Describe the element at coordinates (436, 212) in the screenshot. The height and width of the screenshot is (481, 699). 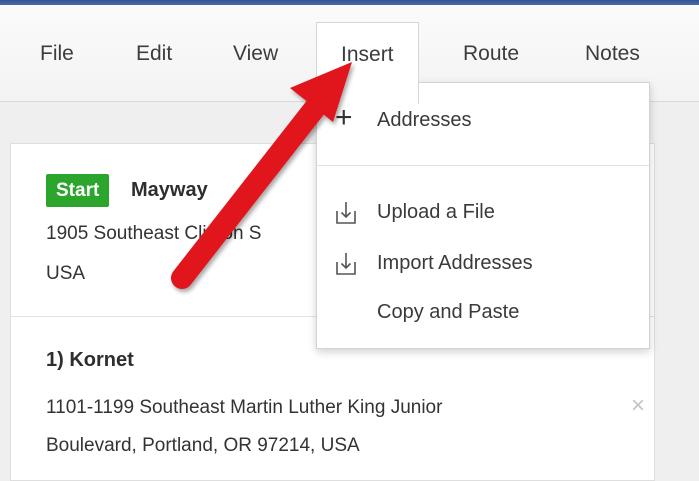
I see `menu-item-upload-file-label: Upload a File` at that location.